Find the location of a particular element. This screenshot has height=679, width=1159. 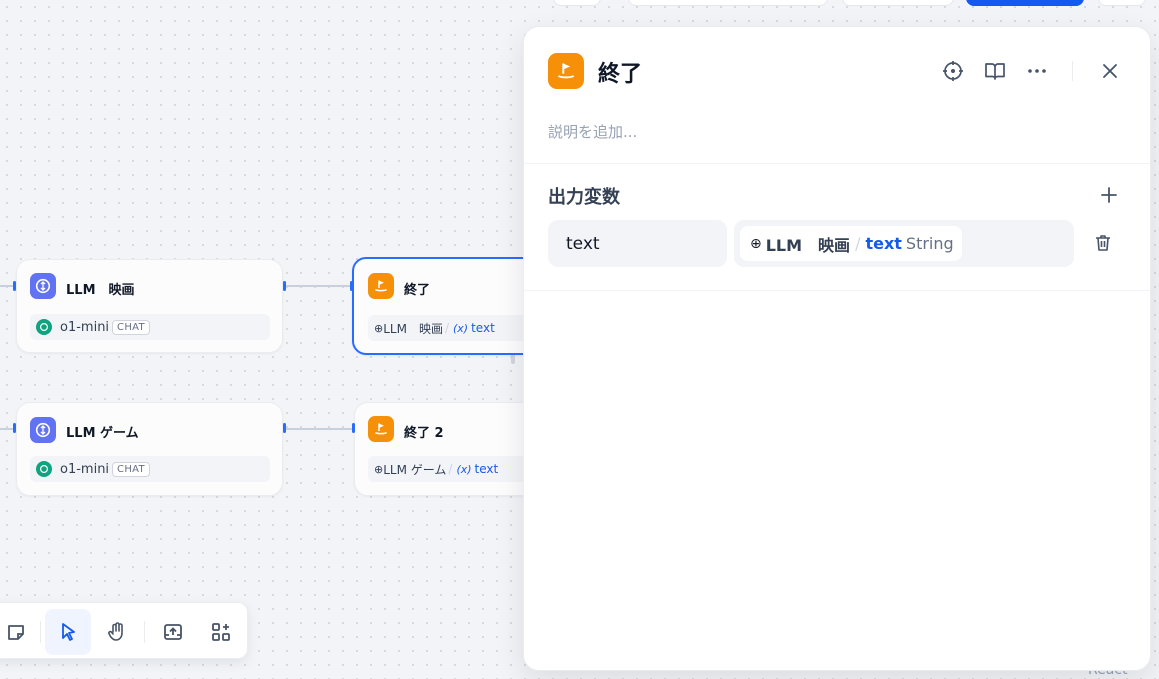

header-divider is located at coordinates (1072, 71).